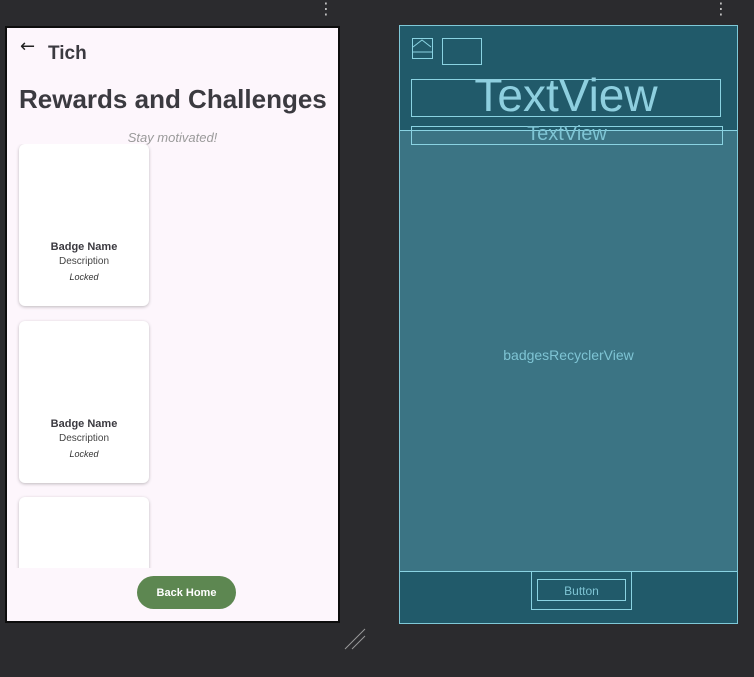  I want to click on image-placeholder-icon, so click(422, 46).